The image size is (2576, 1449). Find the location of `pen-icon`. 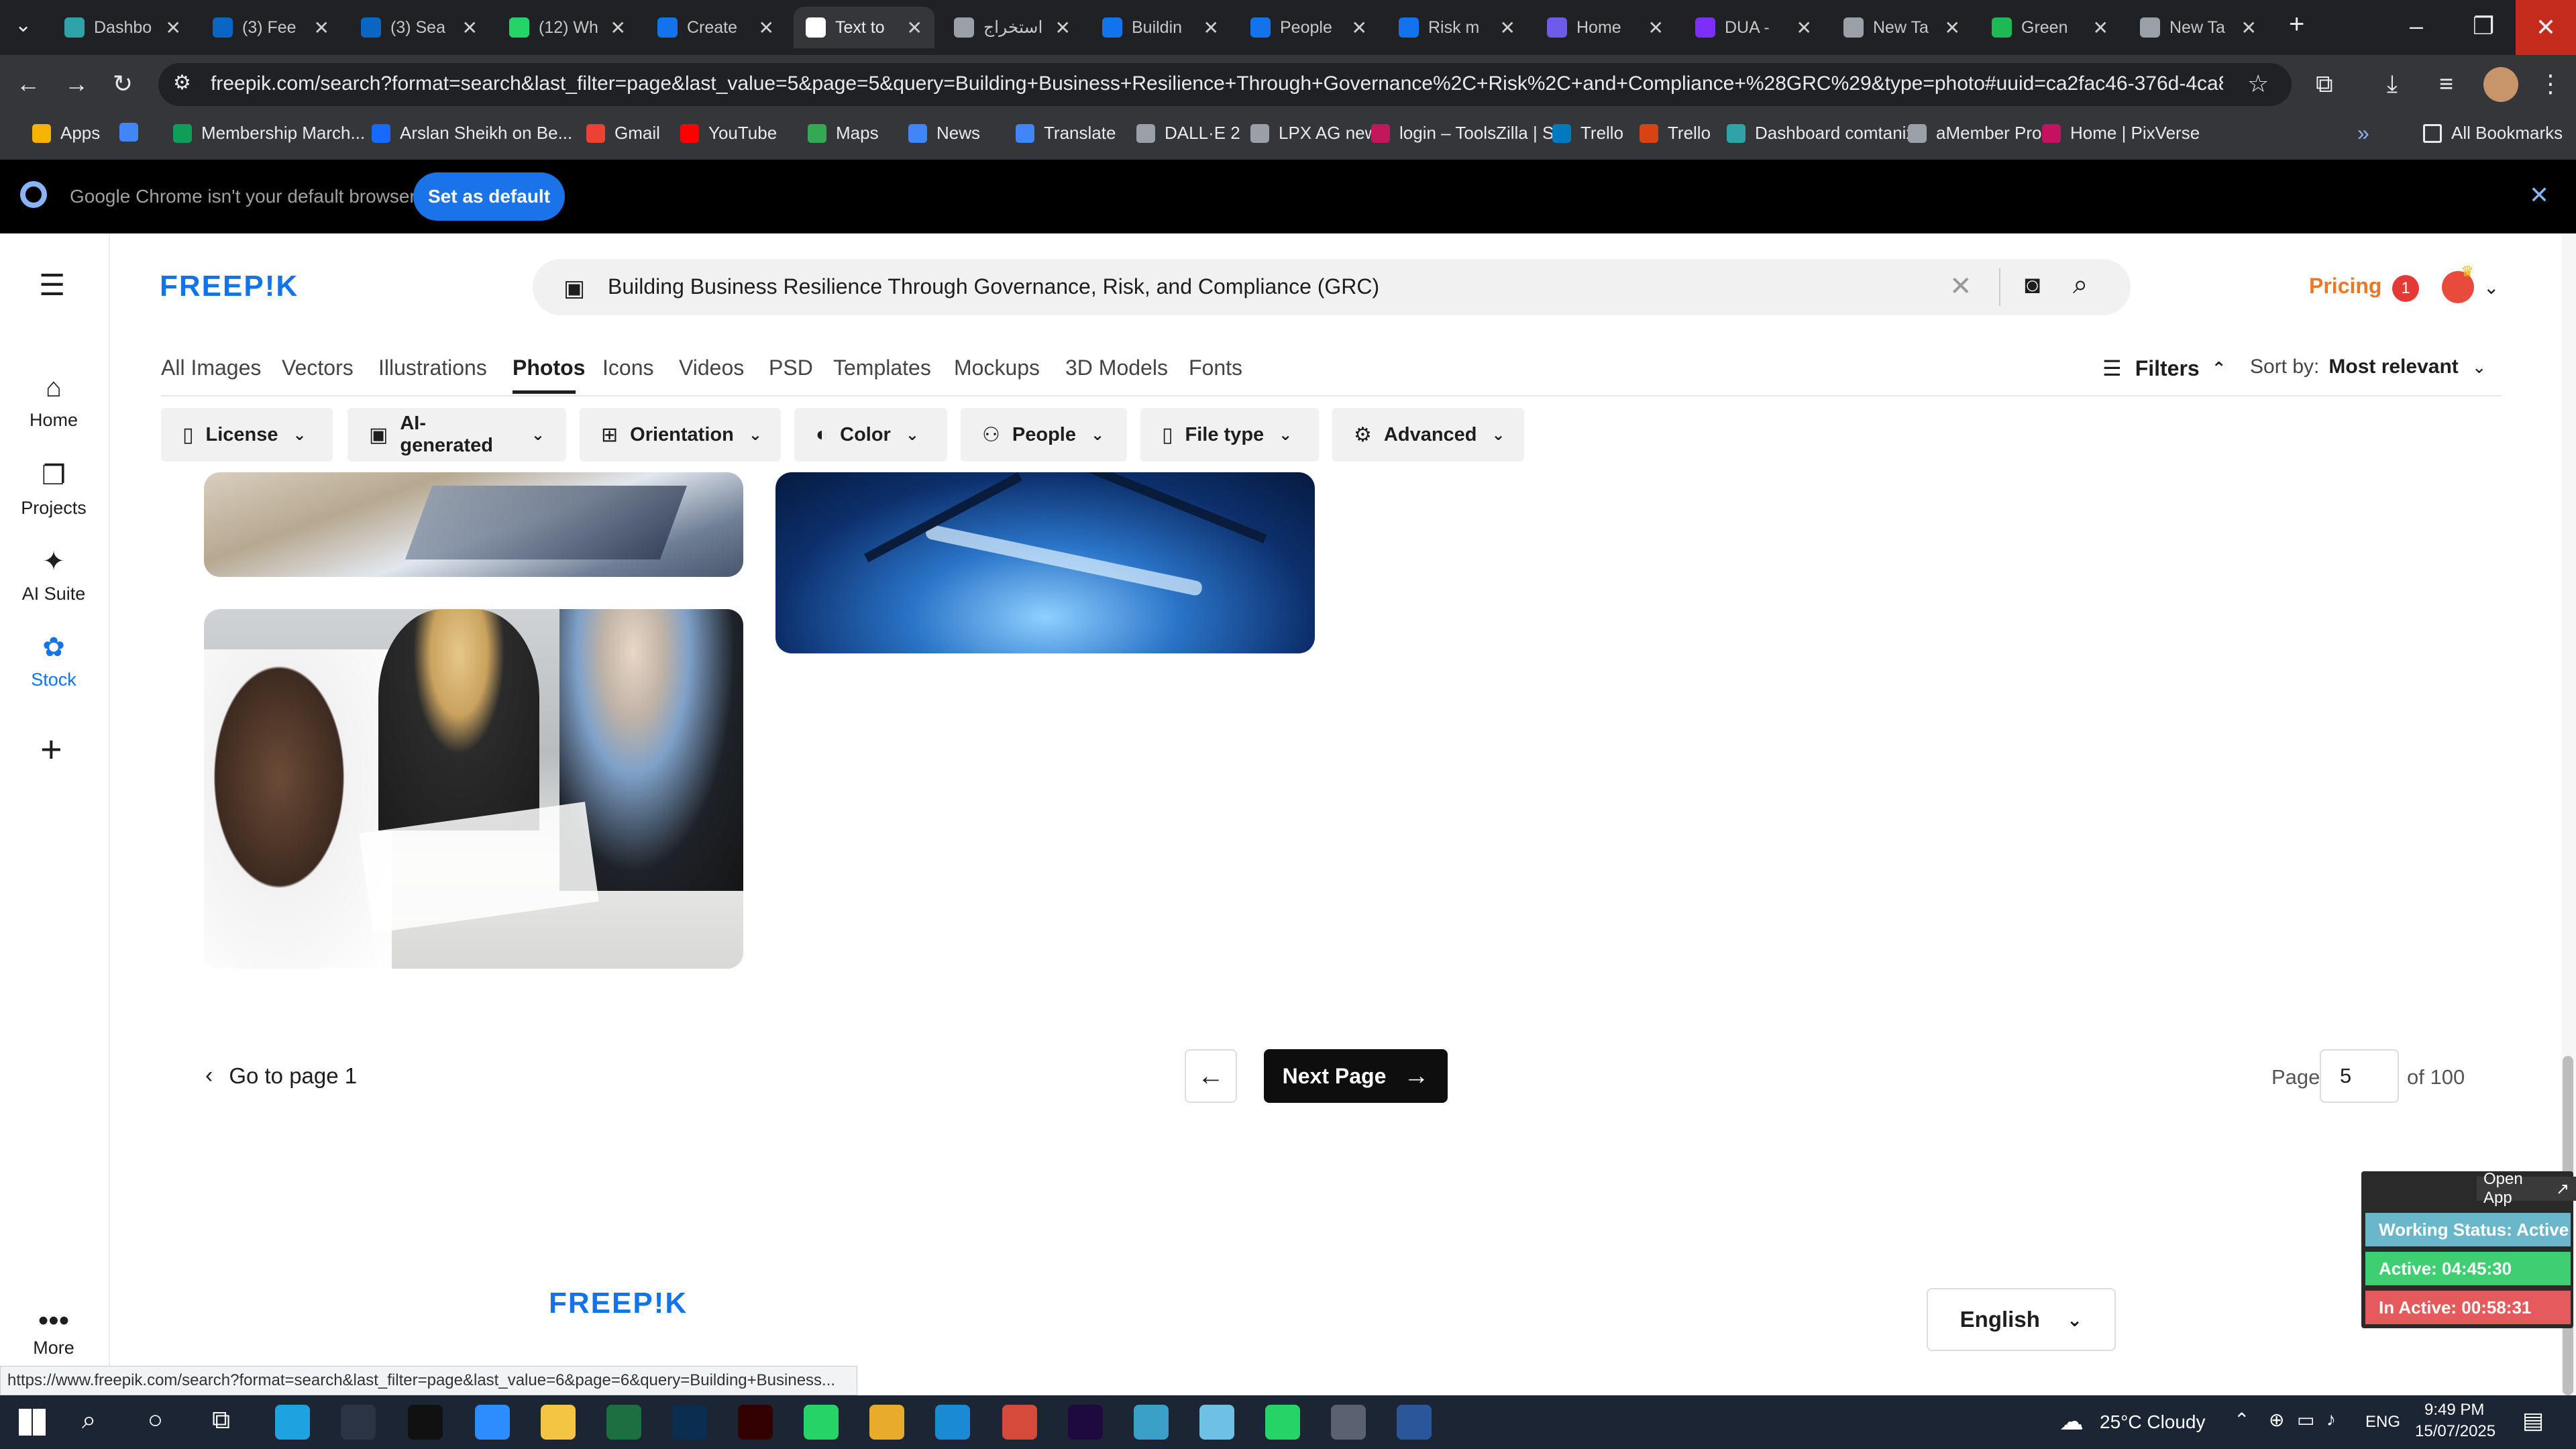

pen-icon is located at coordinates (358, 1422).